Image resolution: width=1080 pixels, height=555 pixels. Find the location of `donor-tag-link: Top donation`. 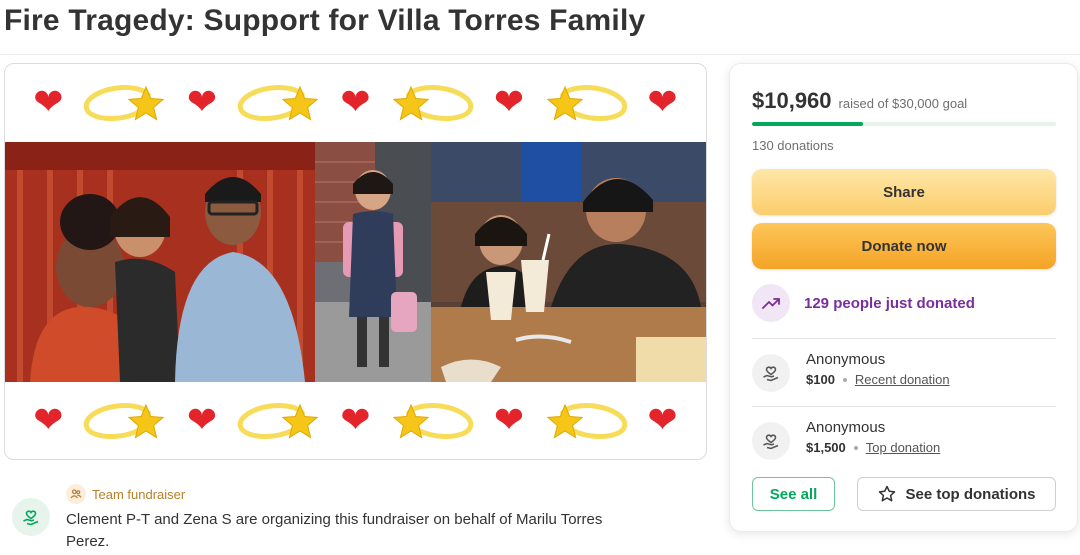

donor-tag-link: Top donation is located at coordinates (903, 447).